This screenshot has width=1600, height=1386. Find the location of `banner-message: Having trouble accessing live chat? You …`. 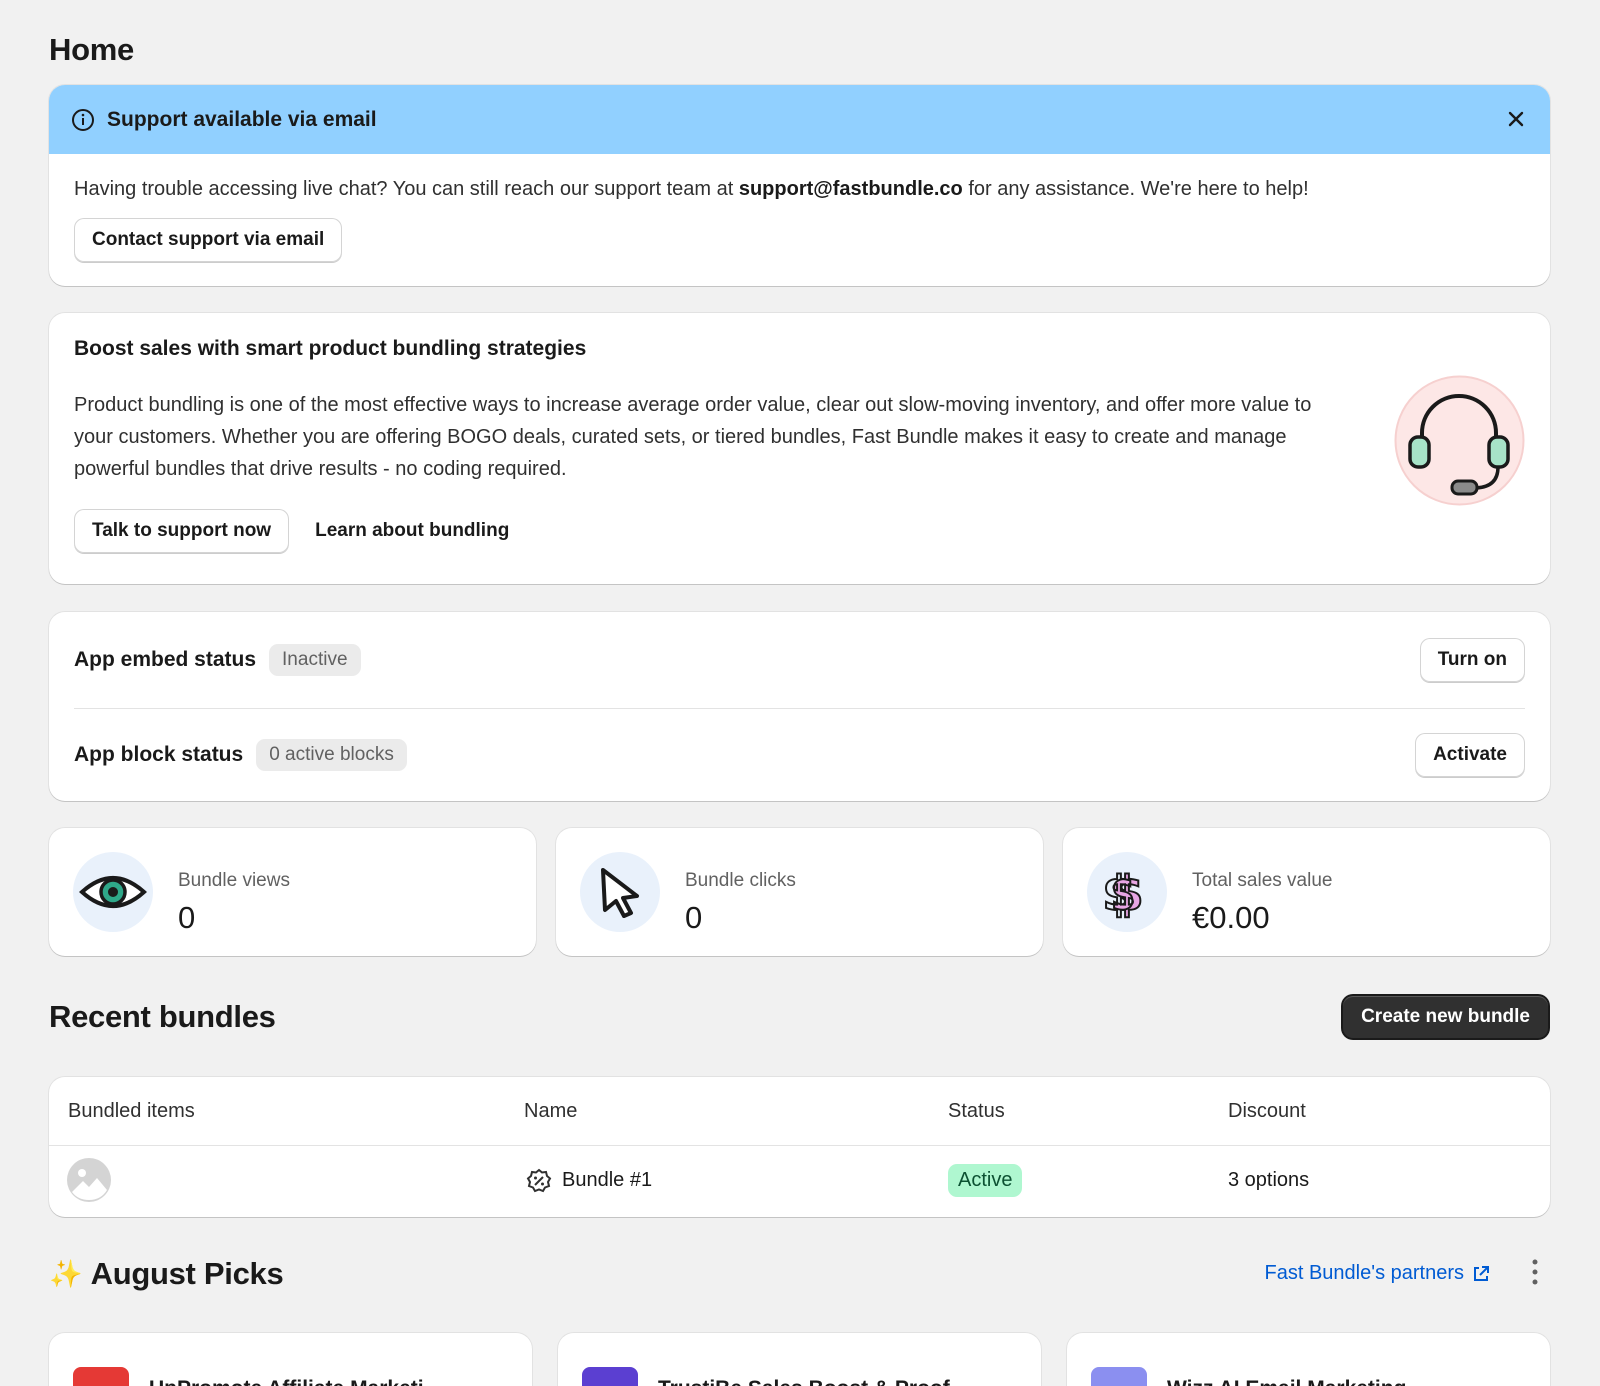

banner-message: Having trouble accessing live chat? You … is located at coordinates (799, 189).